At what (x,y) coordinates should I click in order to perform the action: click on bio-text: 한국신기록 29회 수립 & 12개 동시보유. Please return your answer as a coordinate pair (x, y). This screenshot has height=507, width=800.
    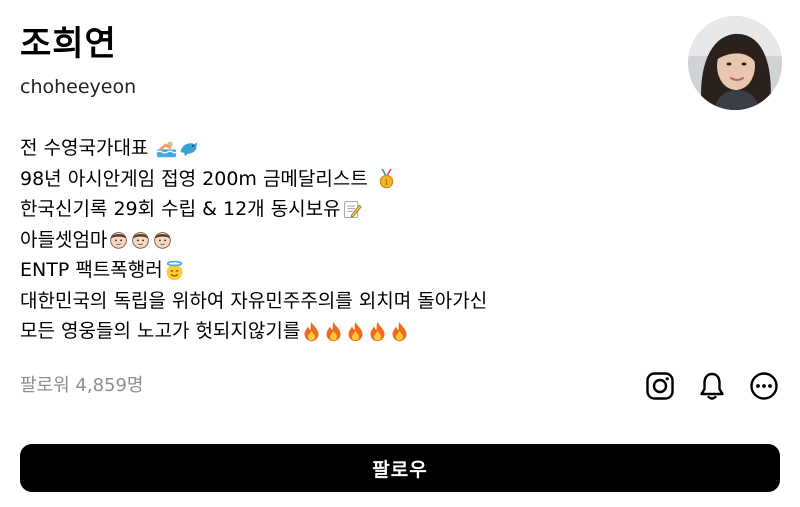
    Looking at the image, I should click on (180, 209).